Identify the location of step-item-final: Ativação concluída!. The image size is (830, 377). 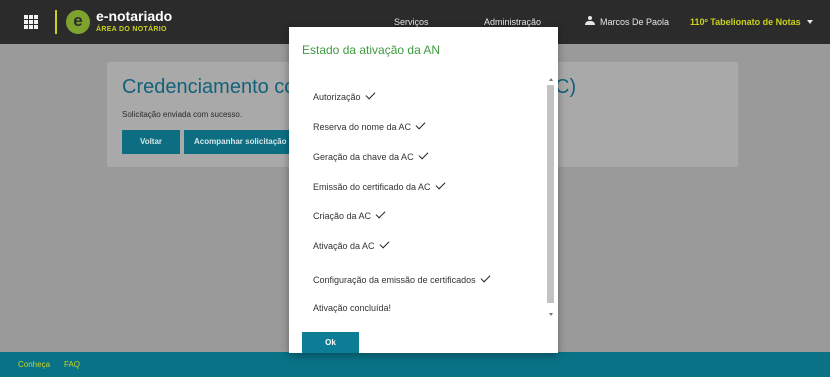
(352, 308).